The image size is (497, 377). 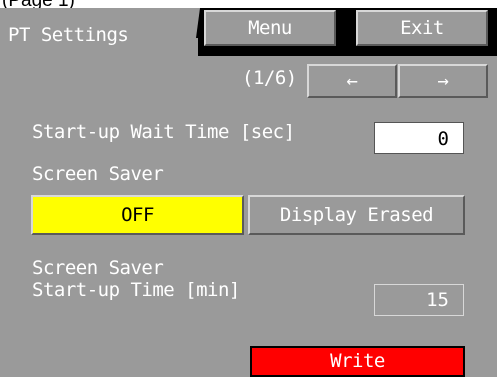 I want to click on screen-saver-off-option: OFF, so click(x=137, y=215).